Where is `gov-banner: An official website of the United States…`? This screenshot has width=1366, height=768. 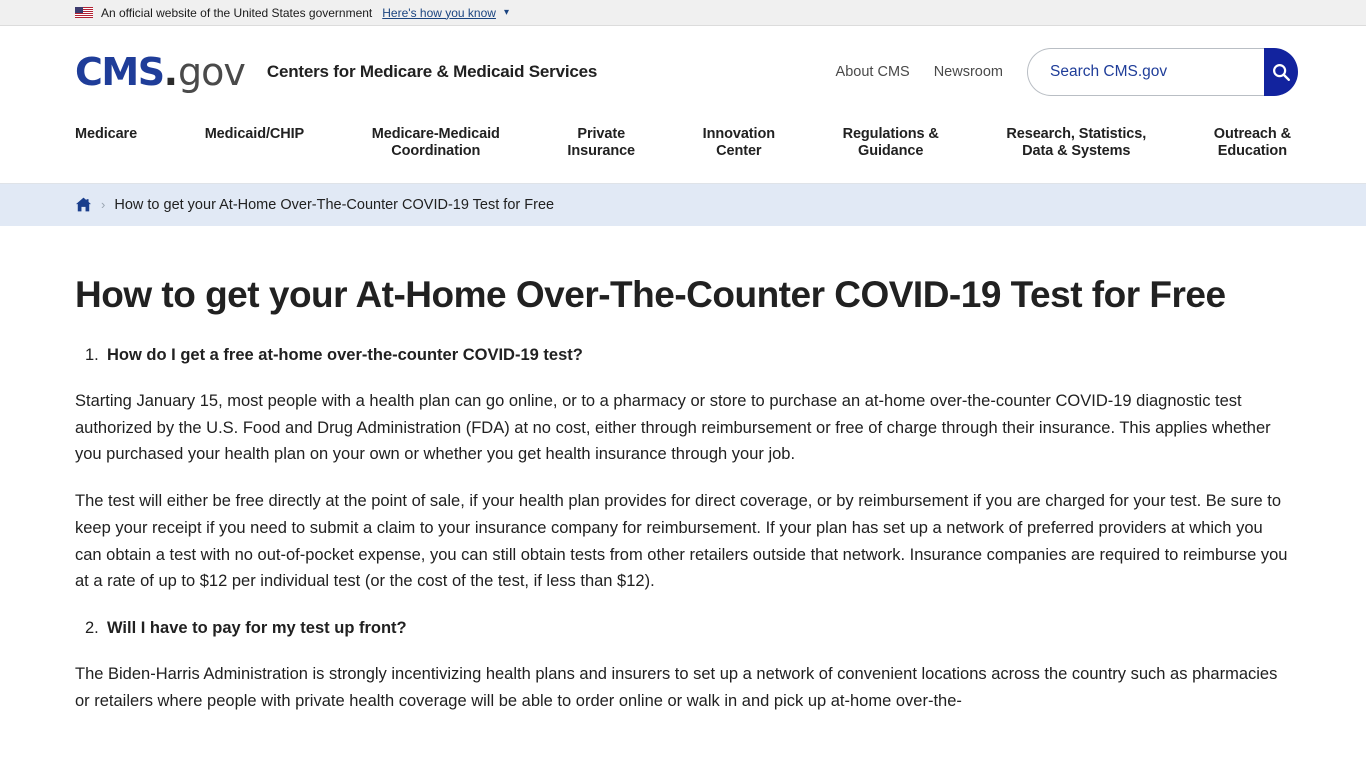 gov-banner: An official website of the United States… is located at coordinates (683, 13).